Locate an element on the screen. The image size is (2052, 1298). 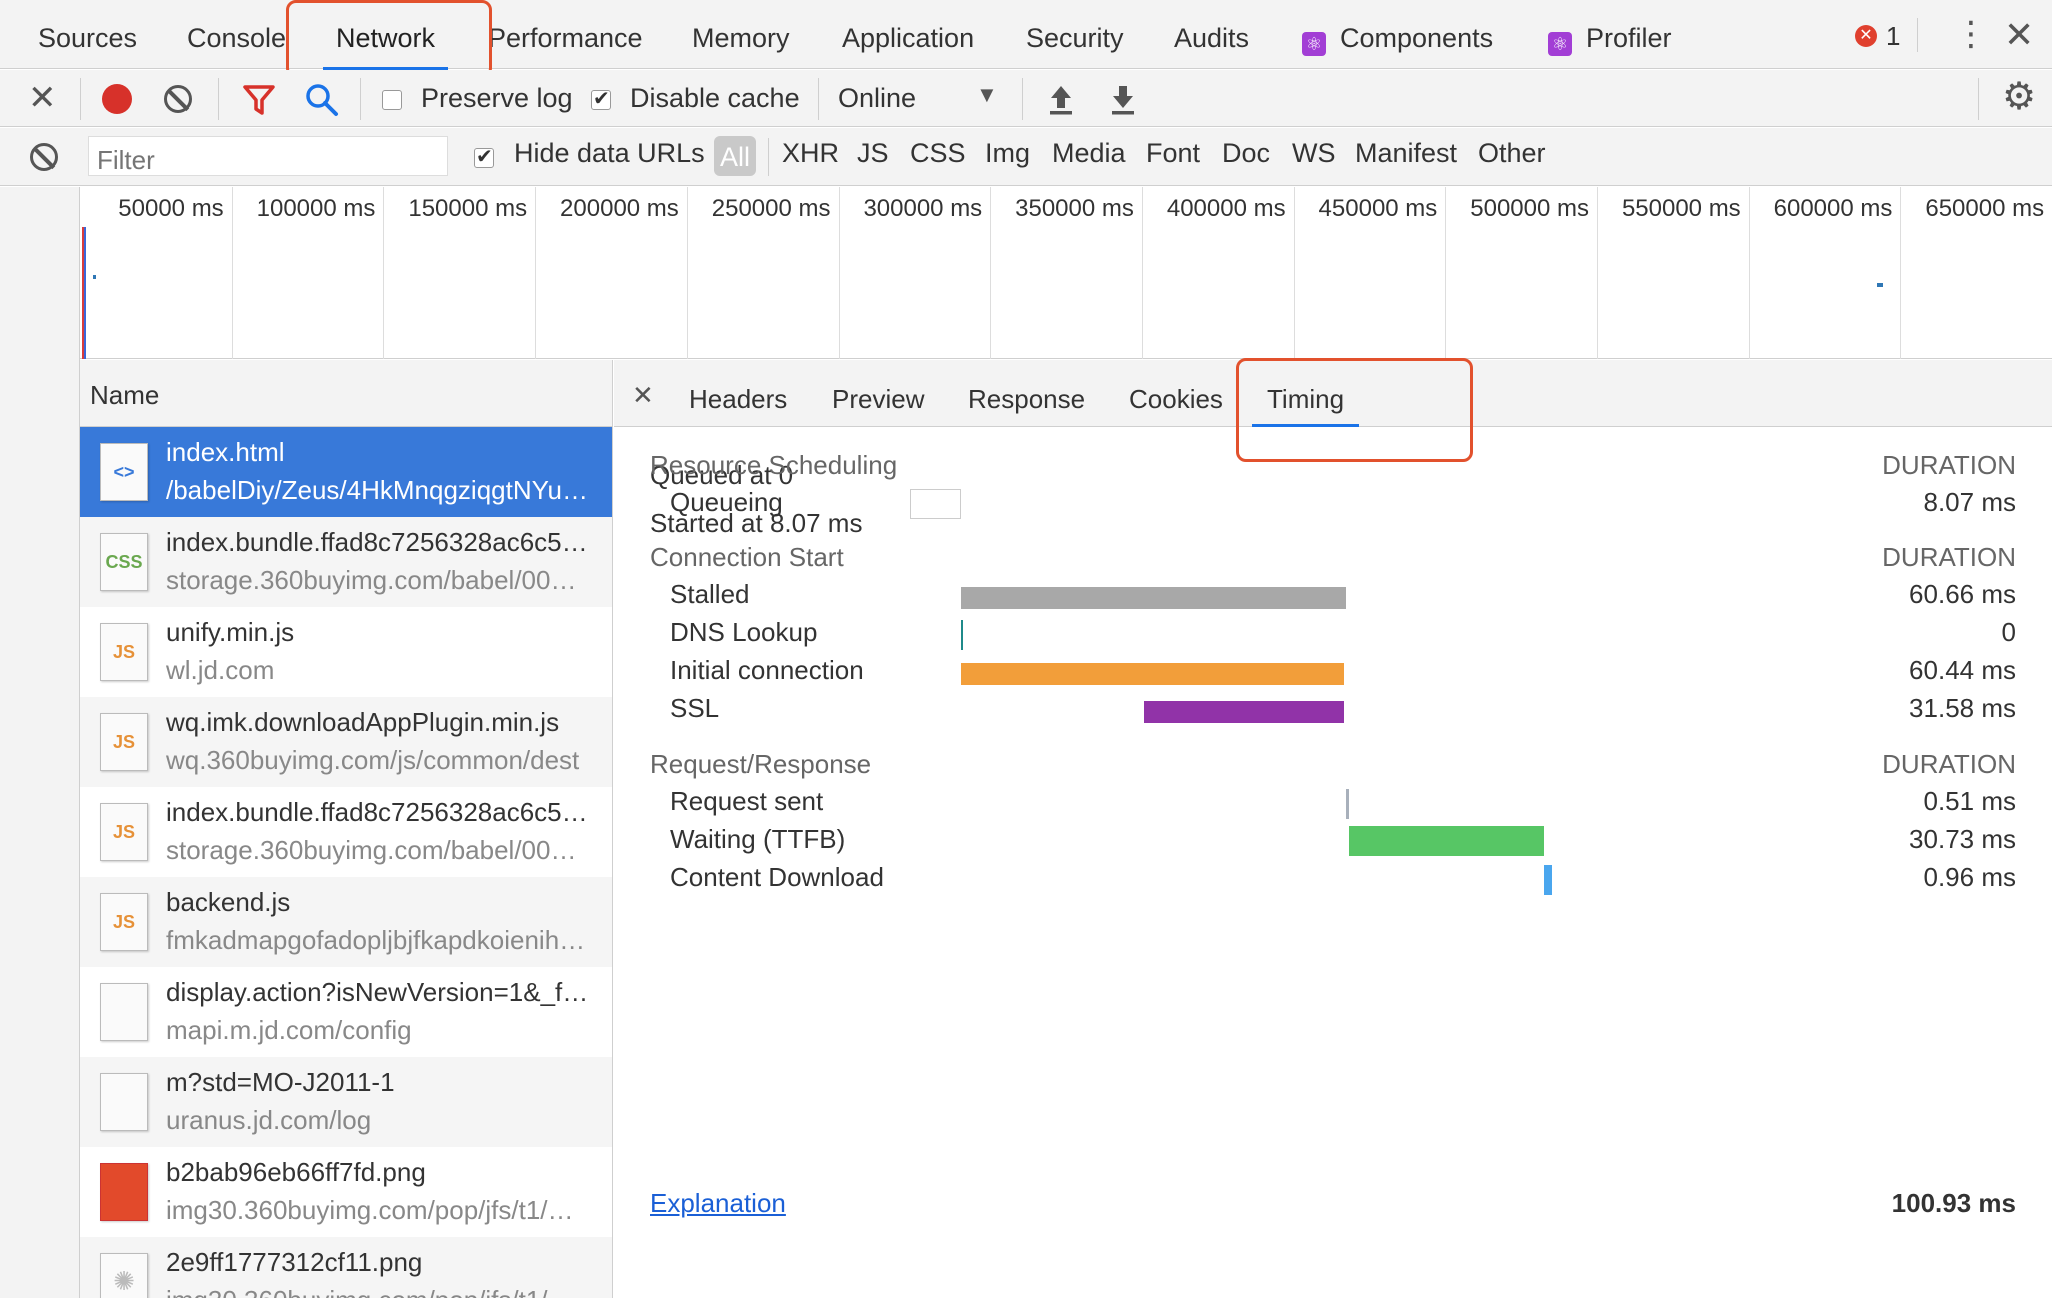
tab-components: ⚛ Components is located at coordinates (1397, 34).